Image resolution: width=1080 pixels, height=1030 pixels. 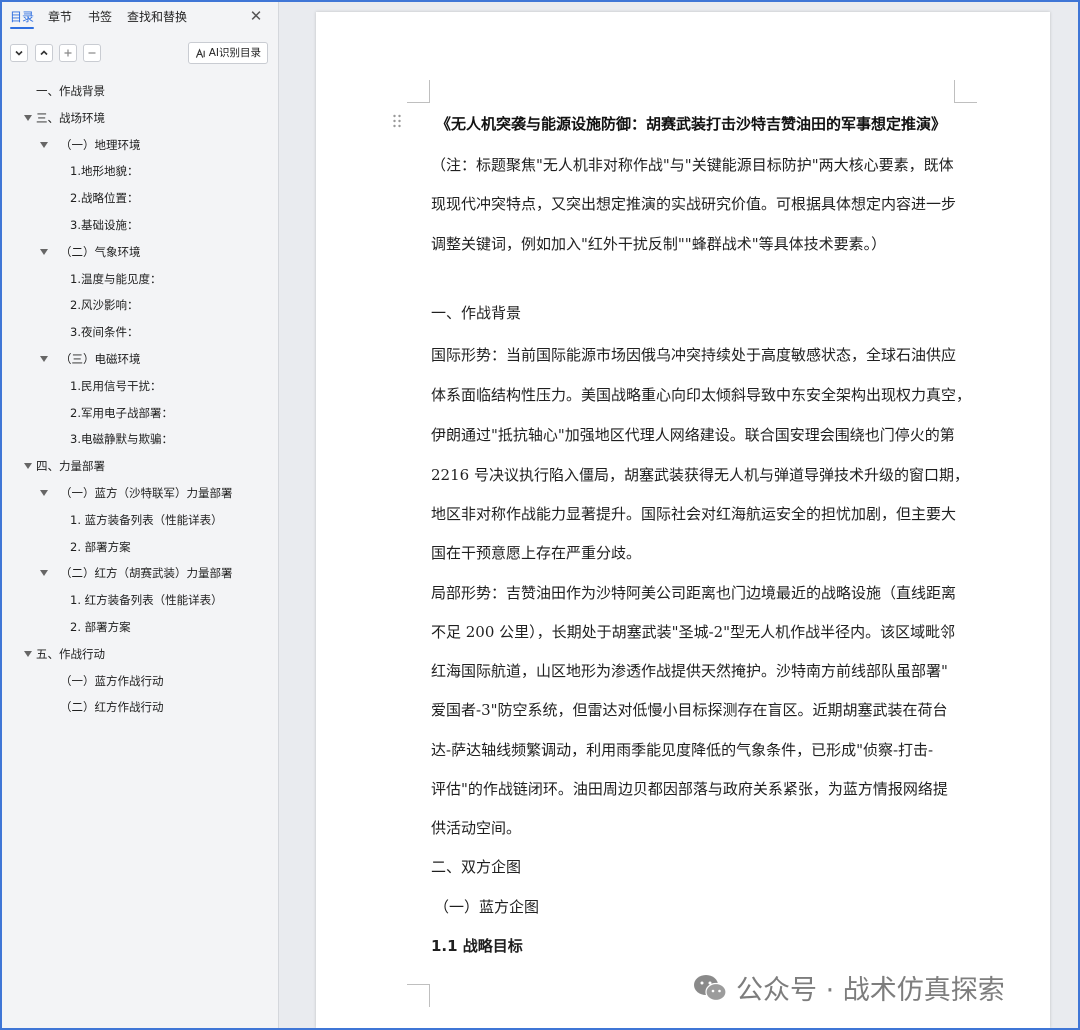 What do you see at coordinates (476, 866) in the screenshot?
I see `section-heading: 二、双方企图` at bounding box center [476, 866].